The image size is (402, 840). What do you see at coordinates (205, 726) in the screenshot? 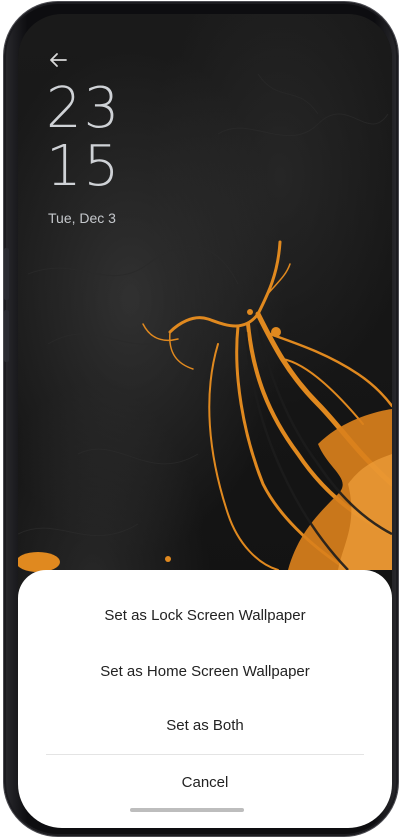
I see `set-both-wallpaper-button: Set as Both` at bounding box center [205, 726].